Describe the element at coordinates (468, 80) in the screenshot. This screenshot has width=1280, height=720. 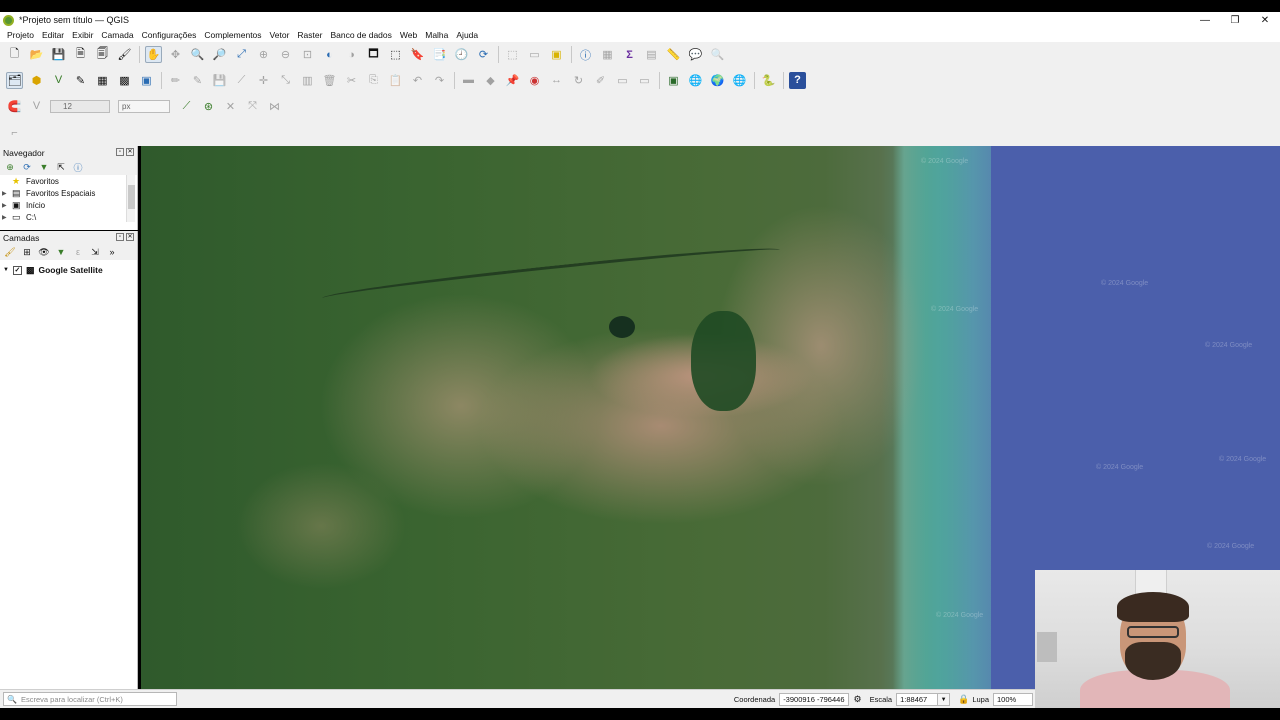
I see `label-tool-icon: ▬` at that location.